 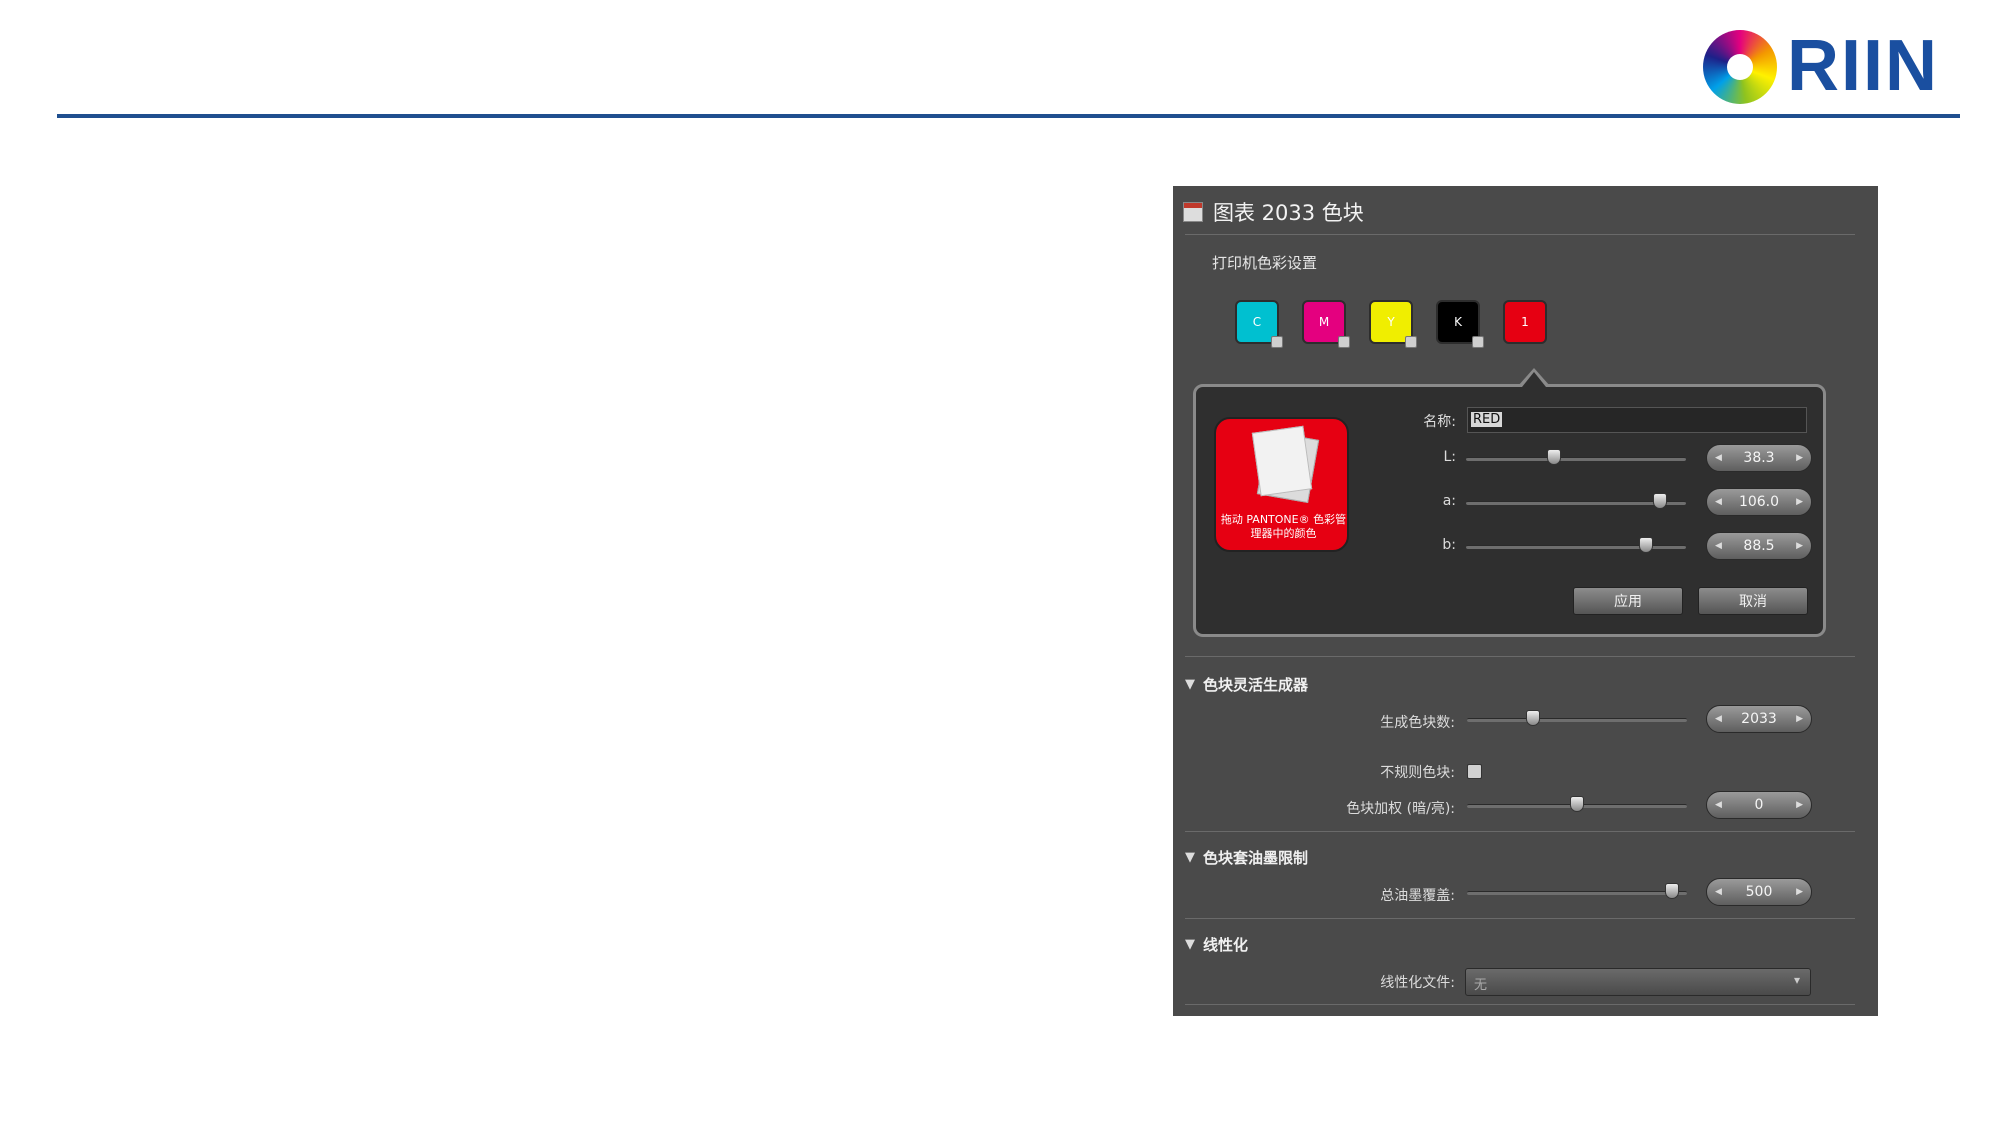 I want to click on ink-swatch-0: C, so click(x=1259, y=324).